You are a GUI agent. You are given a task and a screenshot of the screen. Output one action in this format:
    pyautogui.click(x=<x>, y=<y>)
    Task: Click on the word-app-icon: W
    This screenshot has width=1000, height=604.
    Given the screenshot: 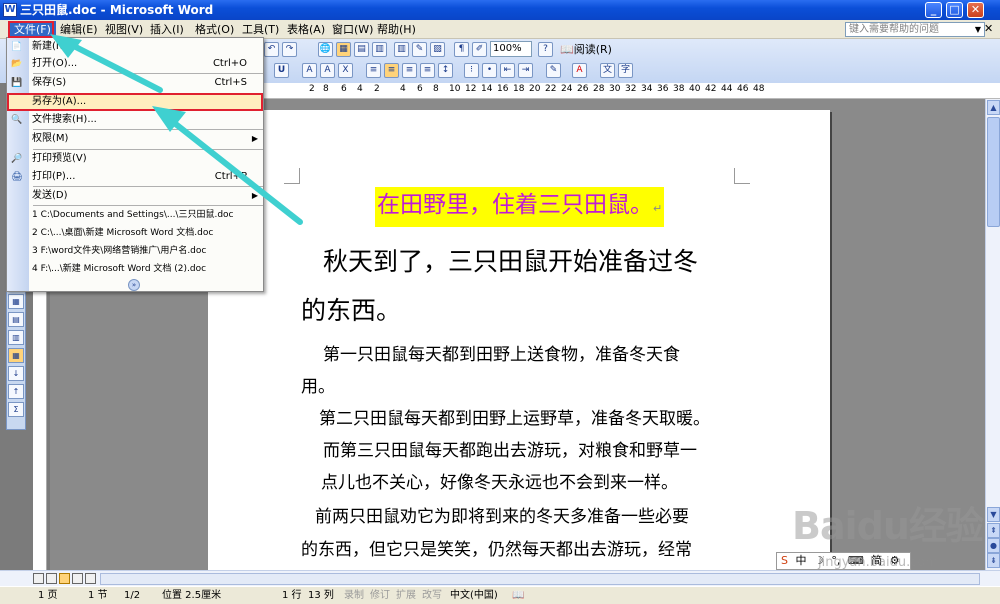 What is the action you would take?
    pyautogui.click(x=10, y=10)
    